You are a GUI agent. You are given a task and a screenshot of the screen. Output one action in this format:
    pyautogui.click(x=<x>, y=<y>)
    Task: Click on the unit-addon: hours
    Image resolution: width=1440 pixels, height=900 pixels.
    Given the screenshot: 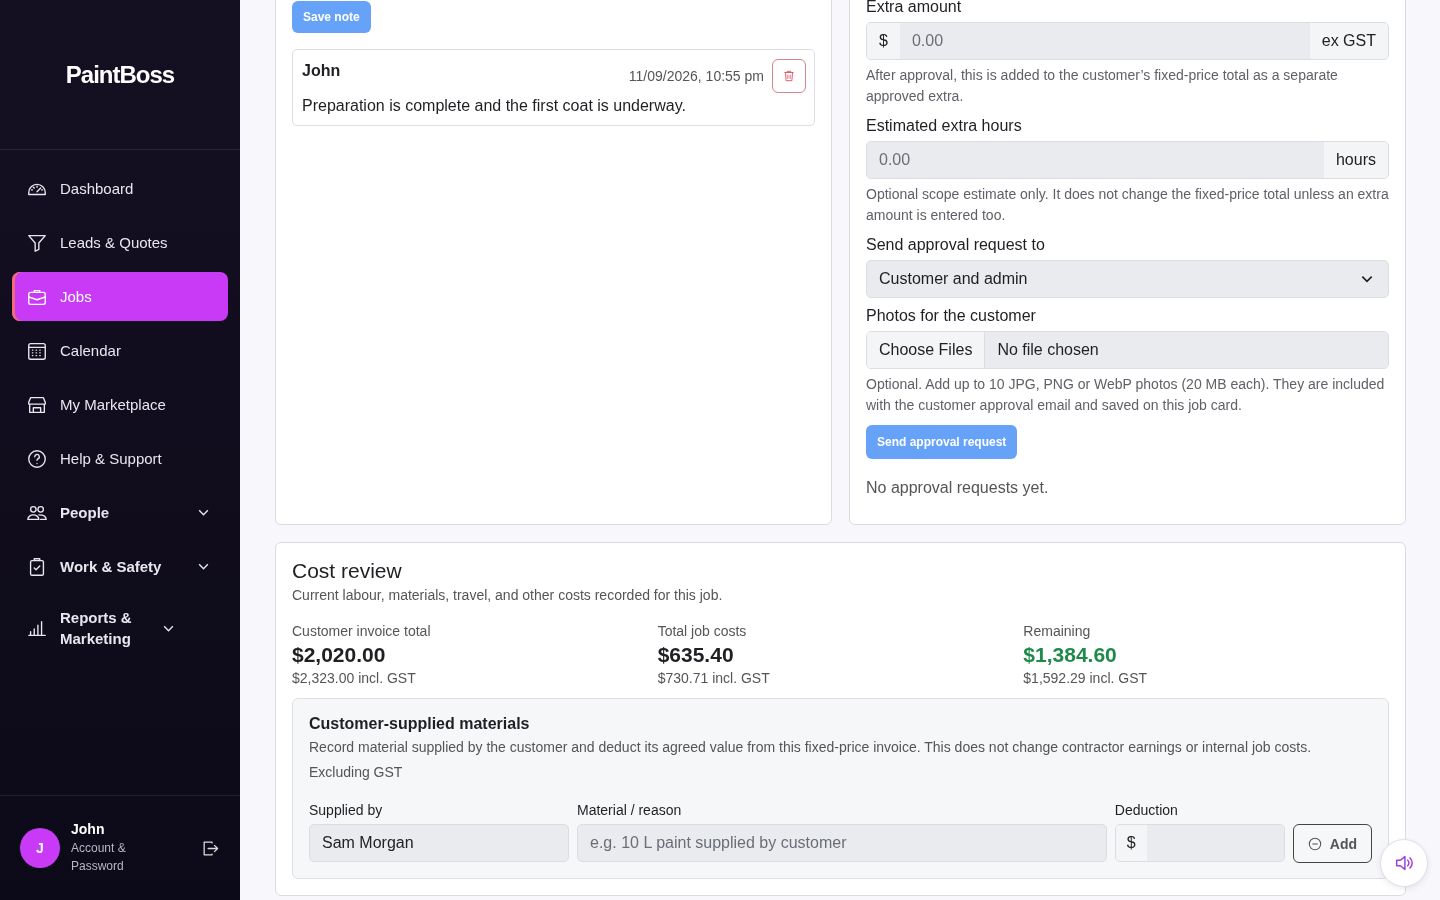 What is the action you would take?
    pyautogui.click(x=1355, y=160)
    